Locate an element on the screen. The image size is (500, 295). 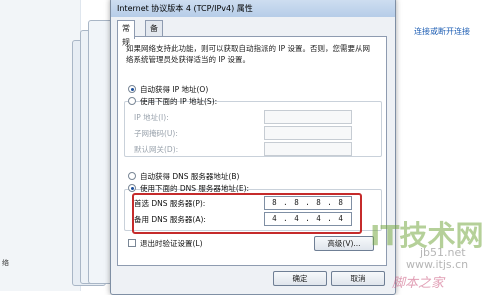
watermark-site2: jb51.net is located at coordinates (443, 252).